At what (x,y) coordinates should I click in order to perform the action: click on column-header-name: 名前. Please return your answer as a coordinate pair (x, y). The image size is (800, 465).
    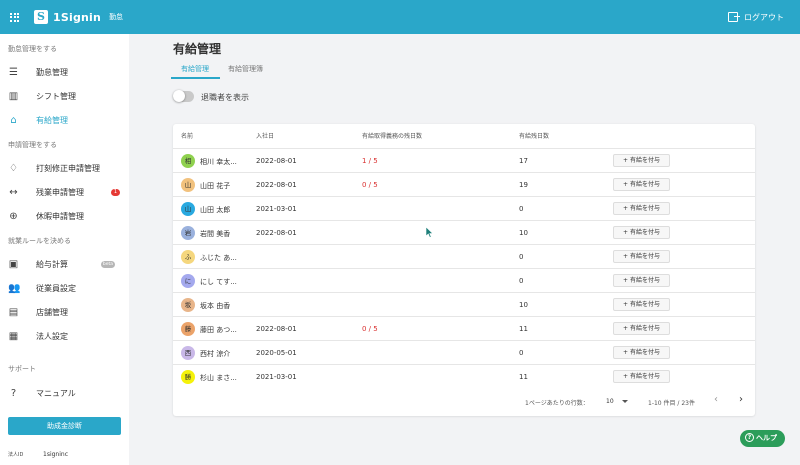
    Looking at the image, I should click on (187, 136).